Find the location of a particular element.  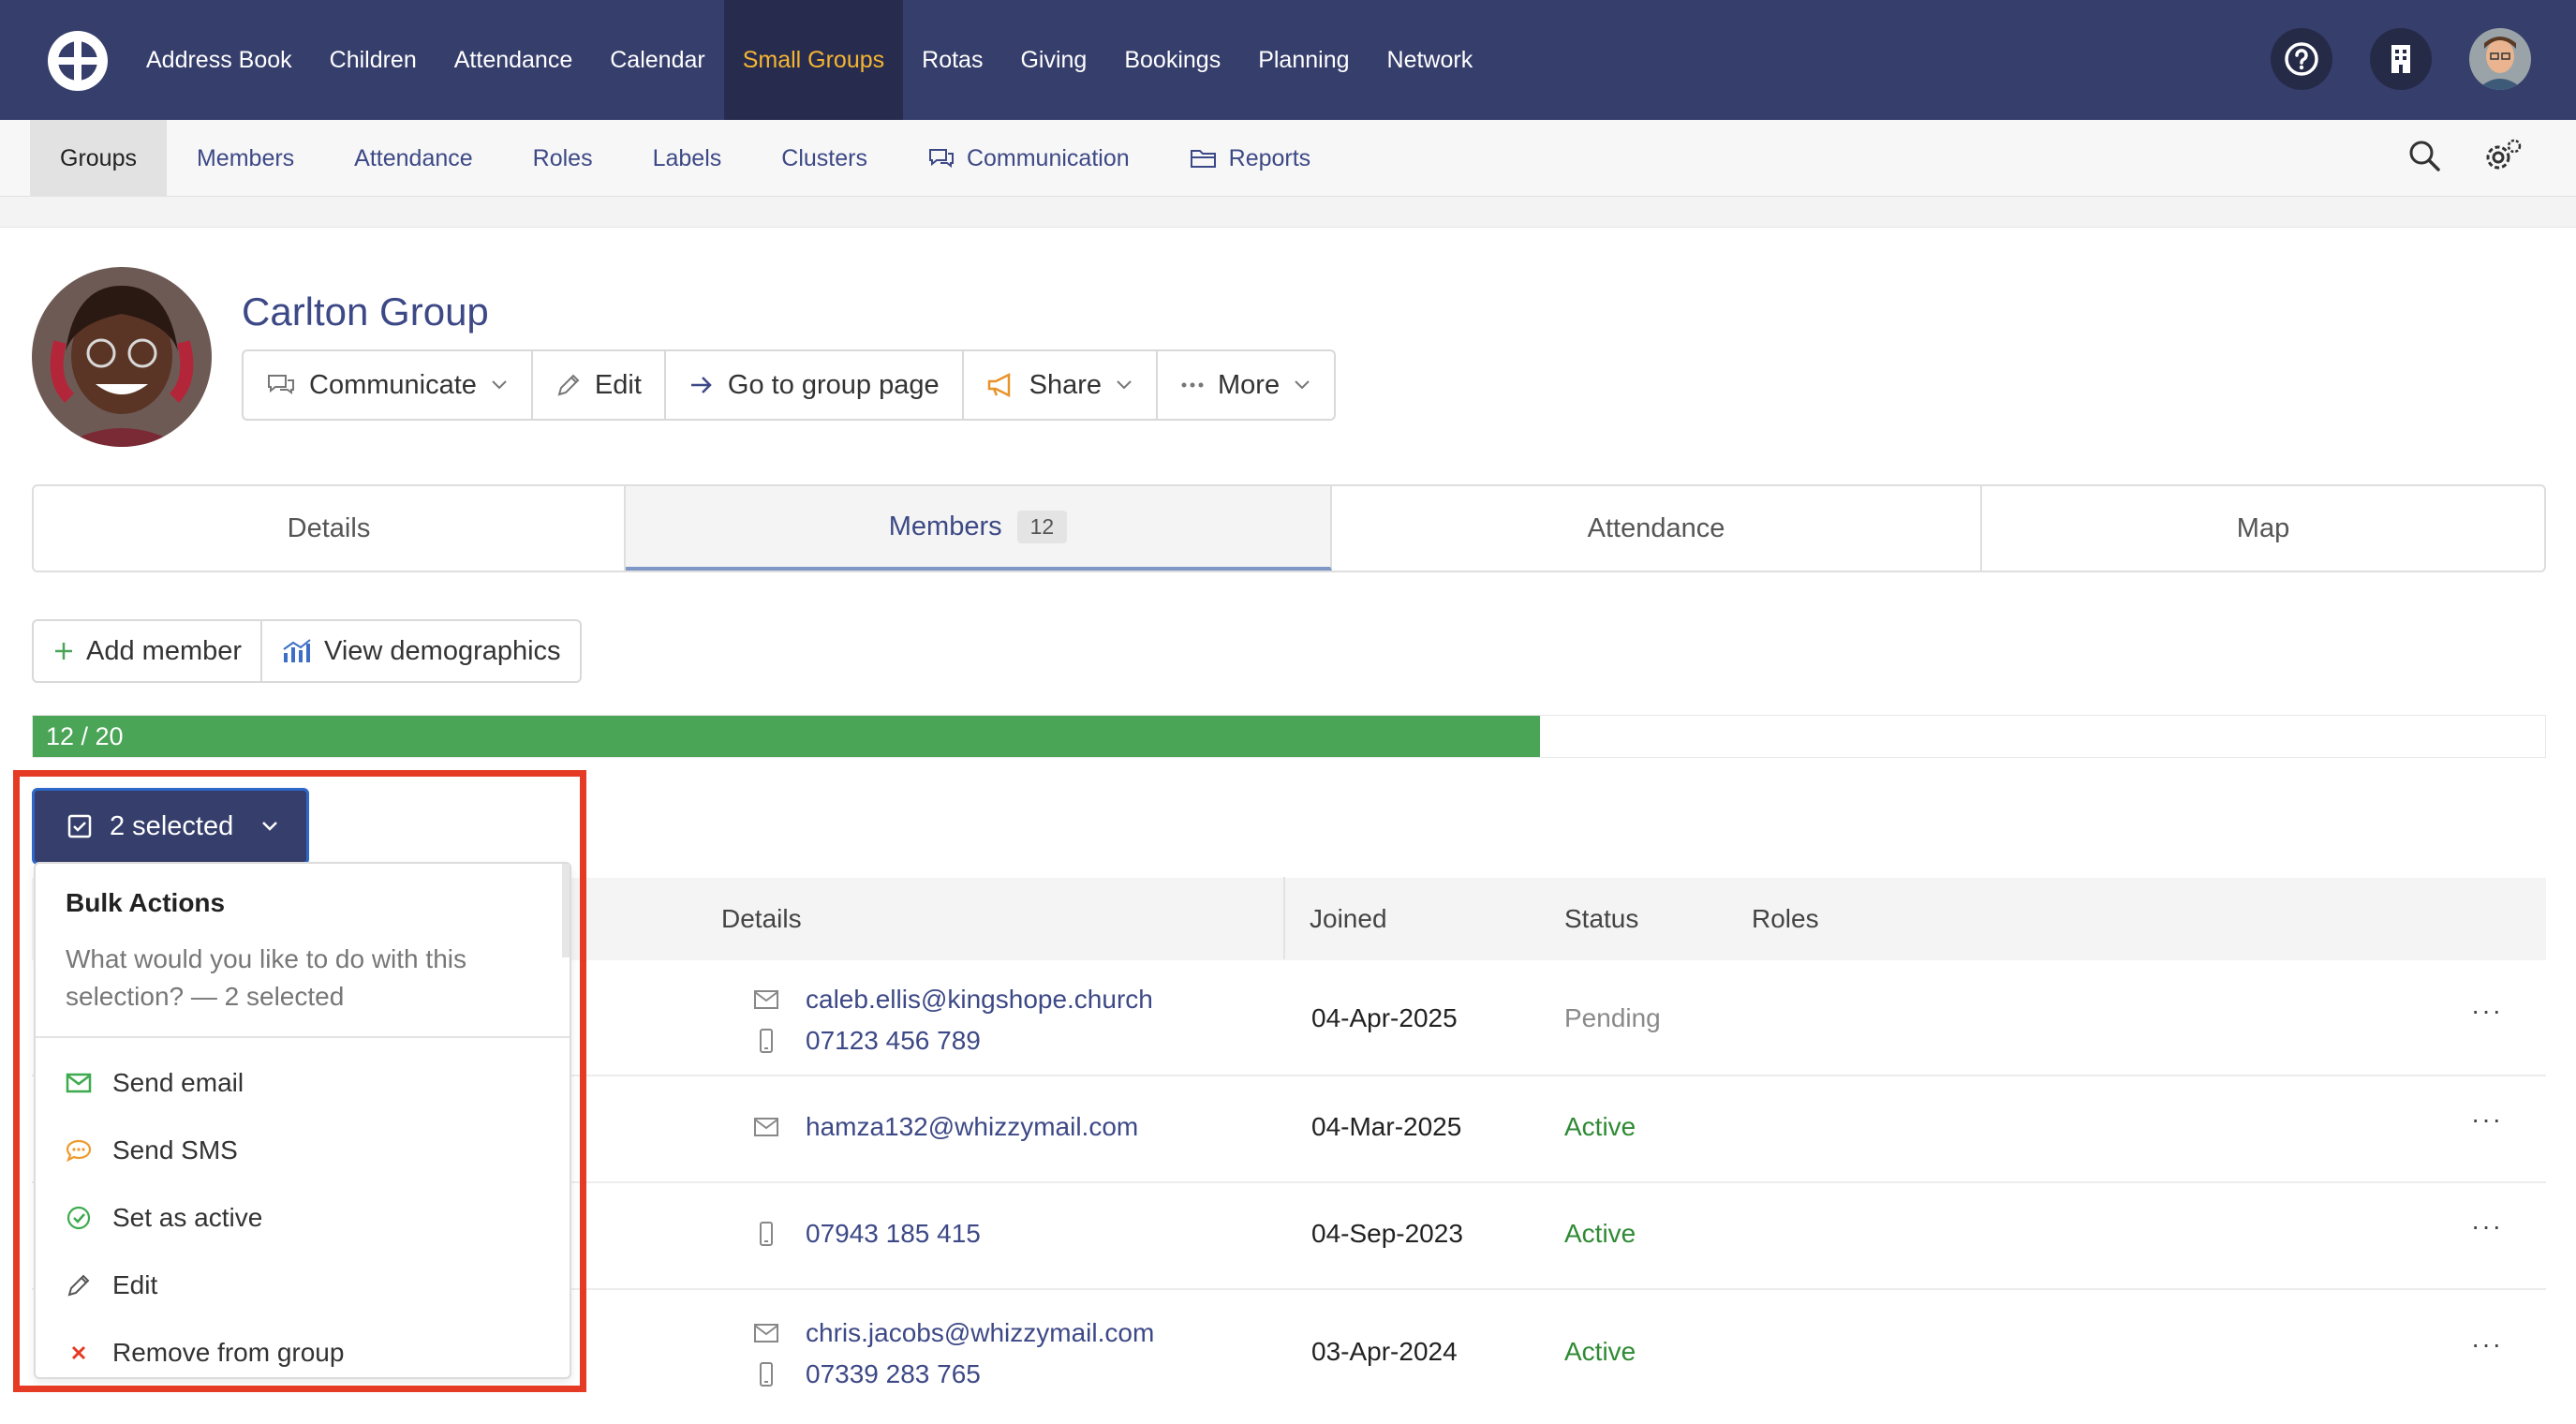

folder-icon is located at coordinates (1203, 159).